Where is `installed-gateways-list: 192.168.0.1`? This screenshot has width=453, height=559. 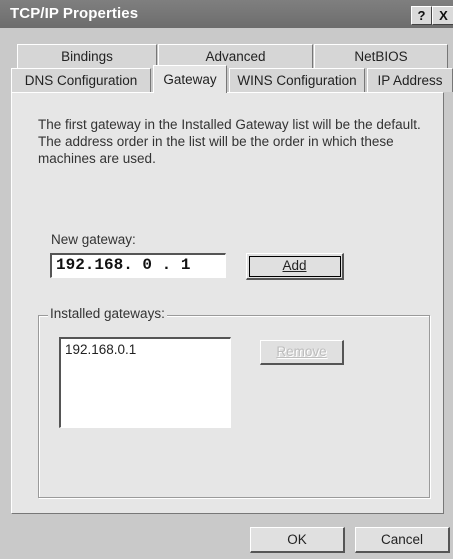 installed-gateways-list: 192.168.0.1 is located at coordinates (145, 382).